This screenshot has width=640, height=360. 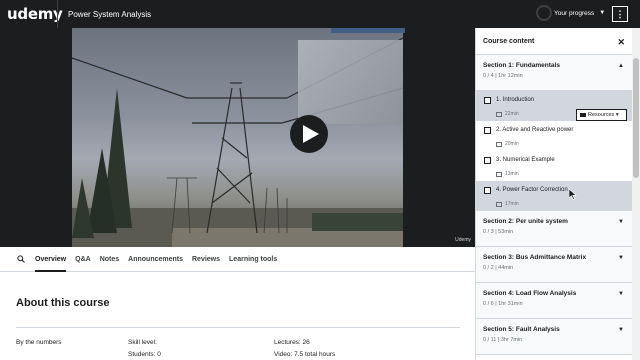 I want to click on section-meta: 0 / 3 | 53min, so click(x=498, y=232).